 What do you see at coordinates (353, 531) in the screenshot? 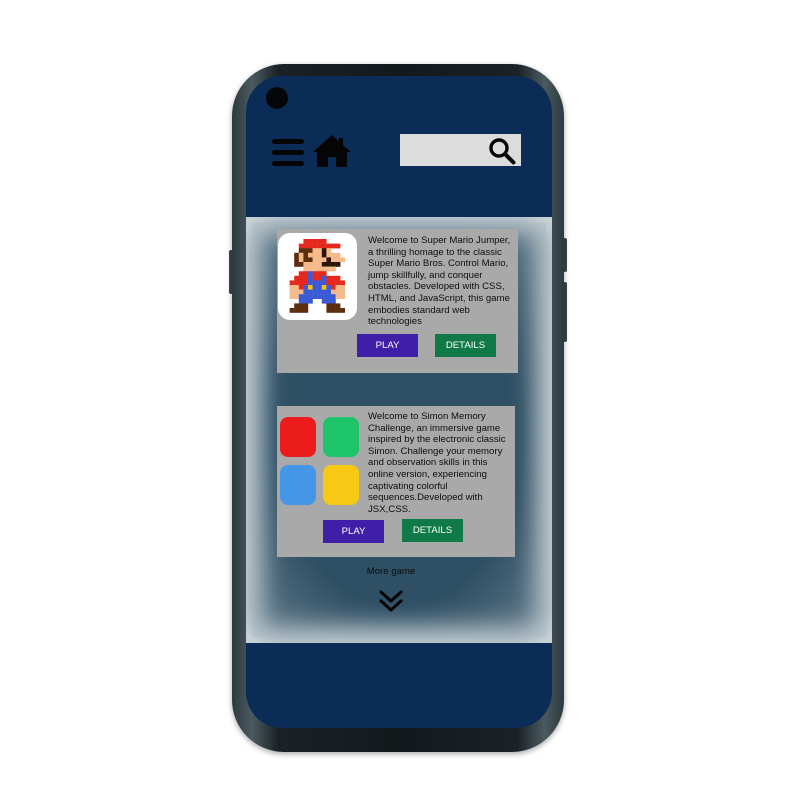
I see `play-button-simon: PLAY` at bounding box center [353, 531].